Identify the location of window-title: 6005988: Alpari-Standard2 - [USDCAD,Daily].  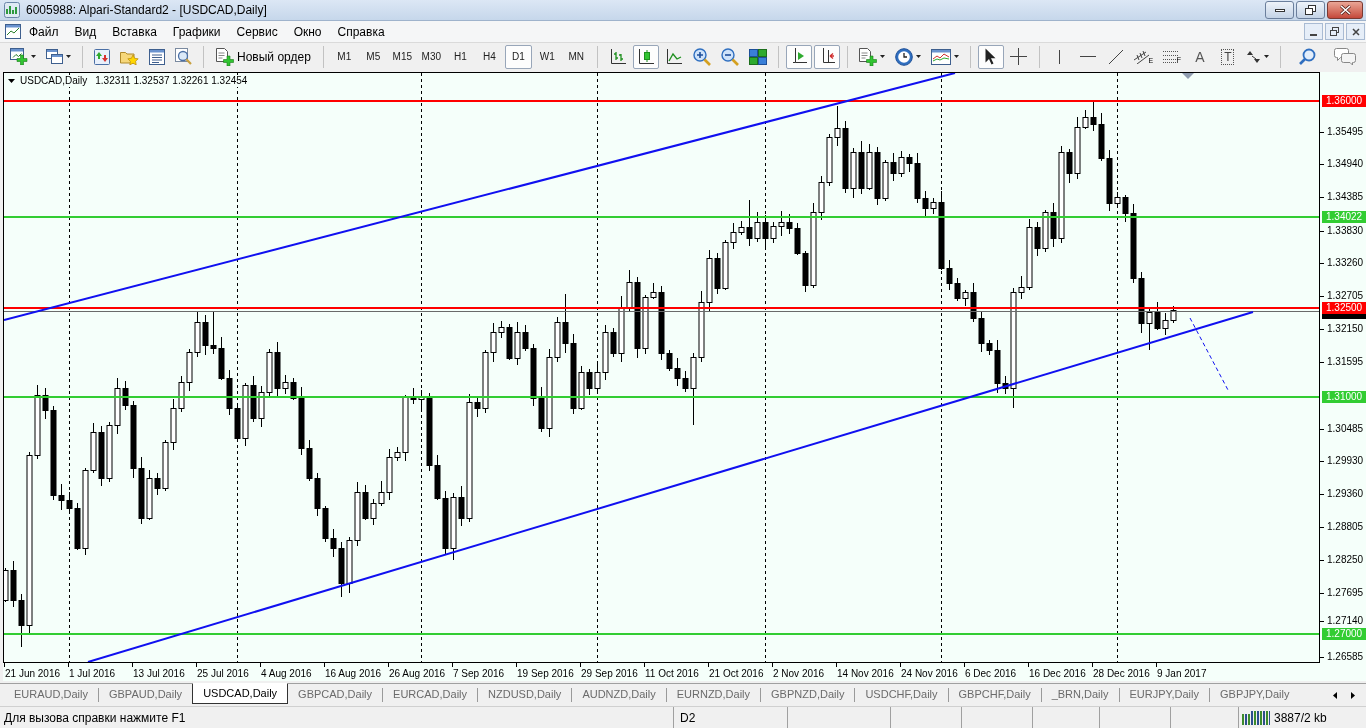
(146, 10).